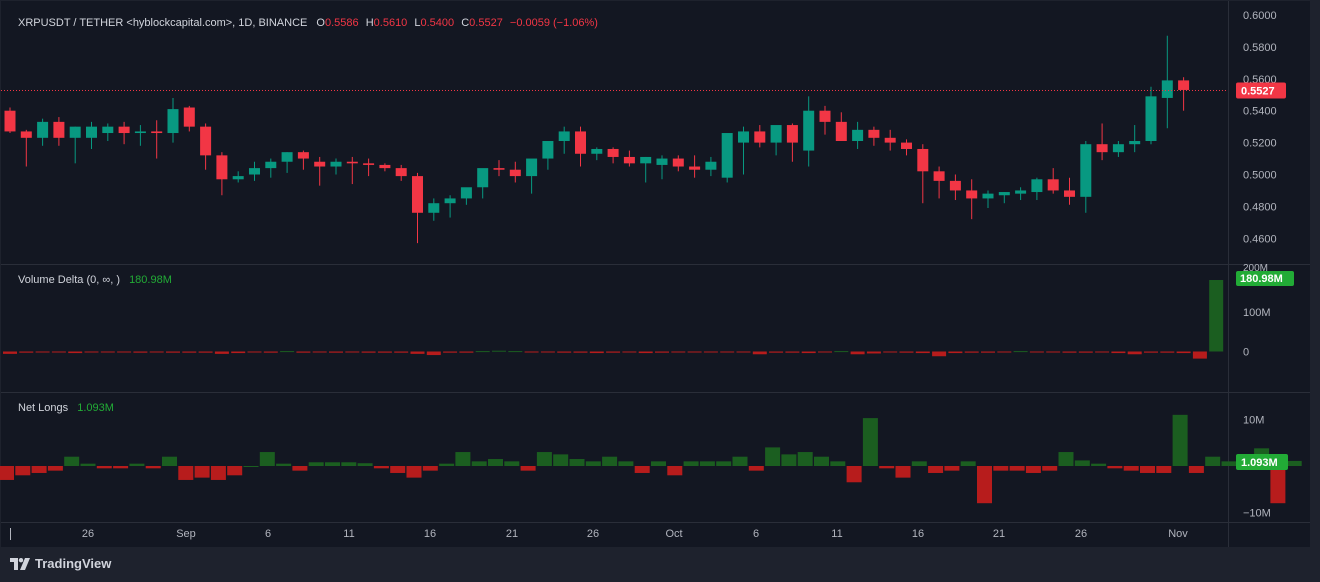 The height and width of the screenshot is (582, 1320). I want to click on tradingview-brand: TradingView, so click(60, 563).